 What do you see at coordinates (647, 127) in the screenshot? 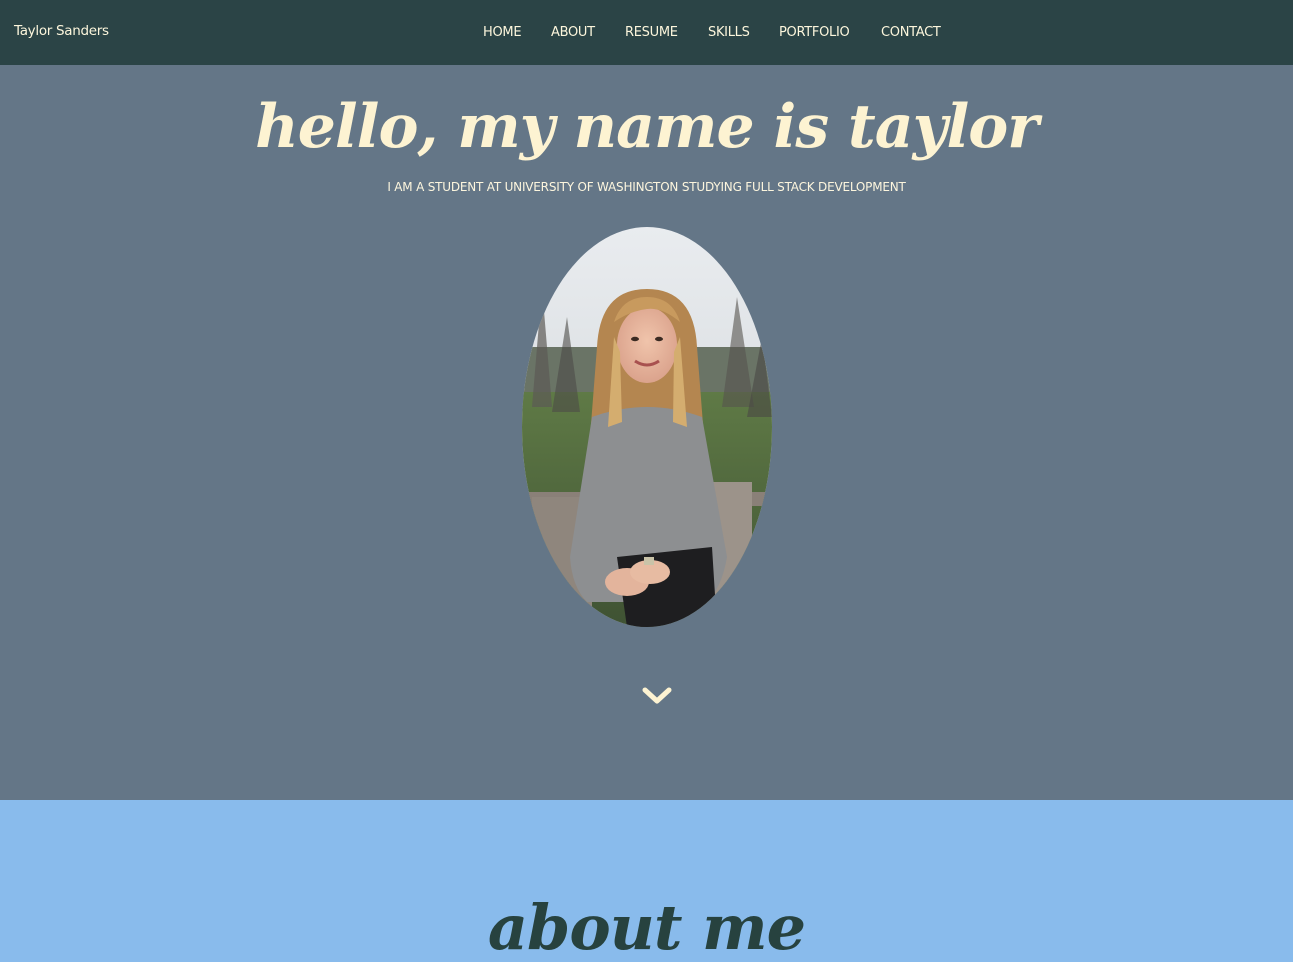
I see `hero-title: hello, my name is taylor` at bounding box center [647, 127].